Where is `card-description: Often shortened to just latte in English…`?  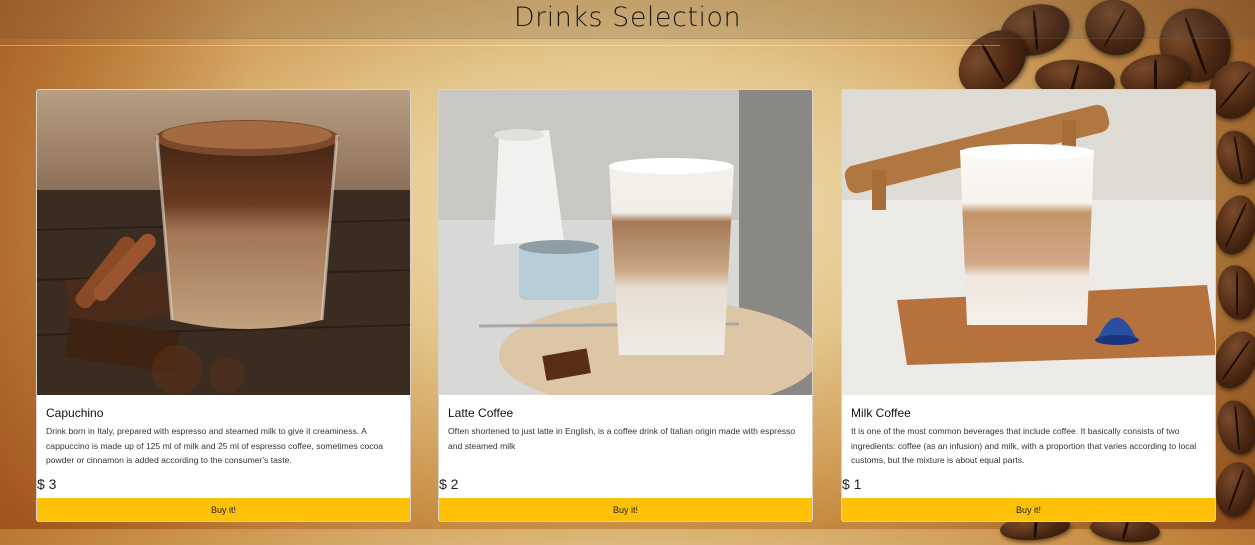
card-description: Often shortened to just latte in English… is located at coordinates (622, 438).